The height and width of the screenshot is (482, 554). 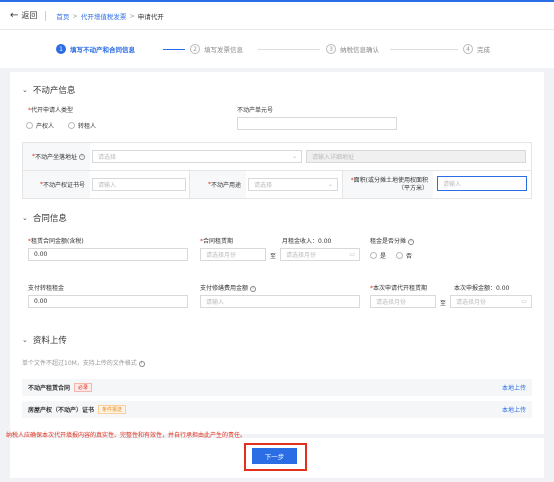 What do you see at coordinates (83, 362) in the screenshot?
I see `upload-hint: 单个文件不超过10M，支持上传的文件格式 i` at bounding box center [83, 362].